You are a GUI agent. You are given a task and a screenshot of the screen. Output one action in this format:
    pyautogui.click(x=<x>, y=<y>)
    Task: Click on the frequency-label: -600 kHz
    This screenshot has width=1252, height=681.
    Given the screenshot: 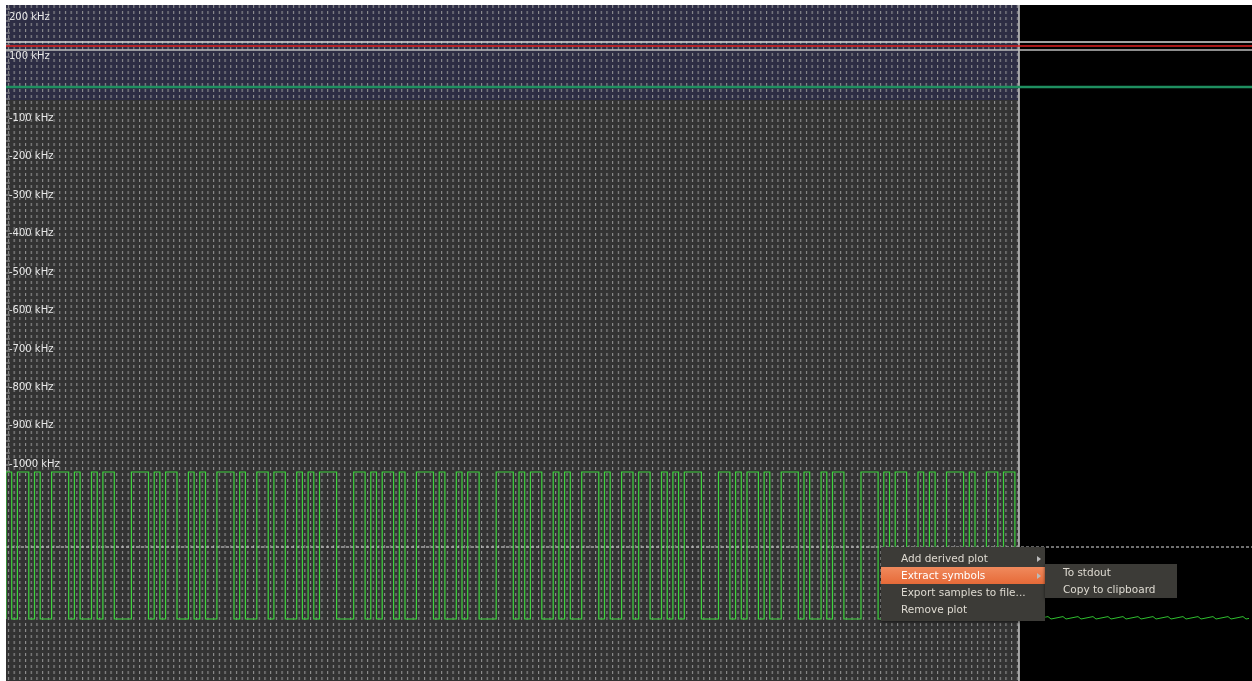 What is the action you would take?
    pyautogui.click(x=31, y=310)
    